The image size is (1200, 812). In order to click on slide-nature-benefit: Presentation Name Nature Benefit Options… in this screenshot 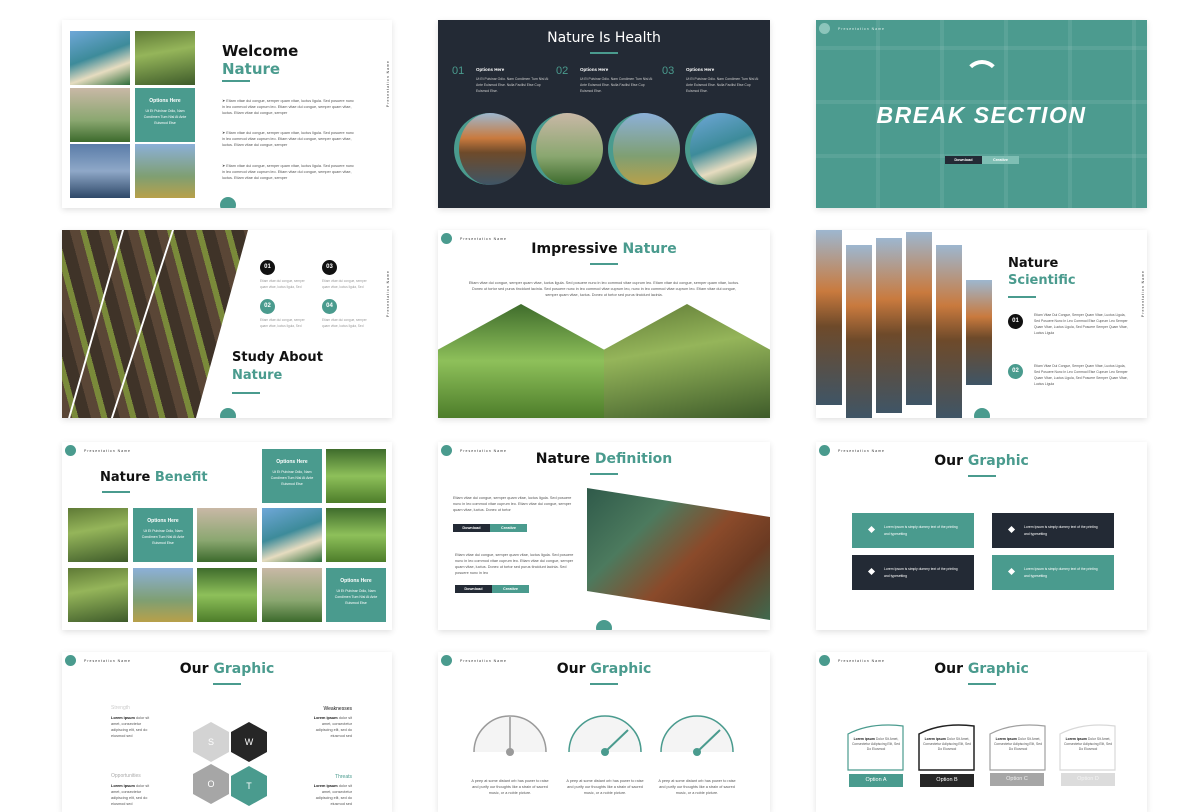, I will do `click(227, 536)`.